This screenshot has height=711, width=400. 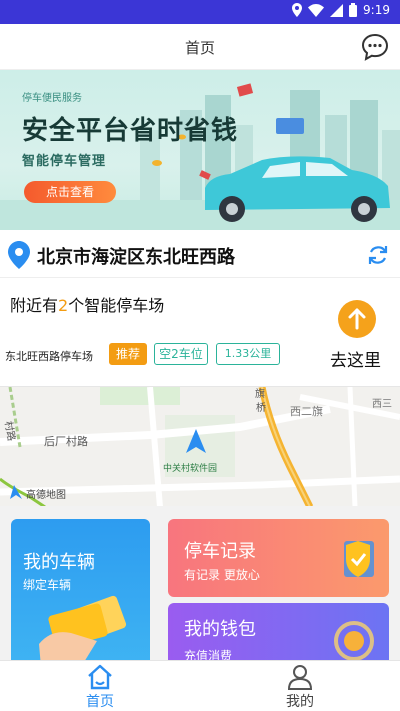 What do you see at coordinates (260, 393) in the screenshot?
I see `map-place-label-4: 旗` at bounding box center [260, 393].